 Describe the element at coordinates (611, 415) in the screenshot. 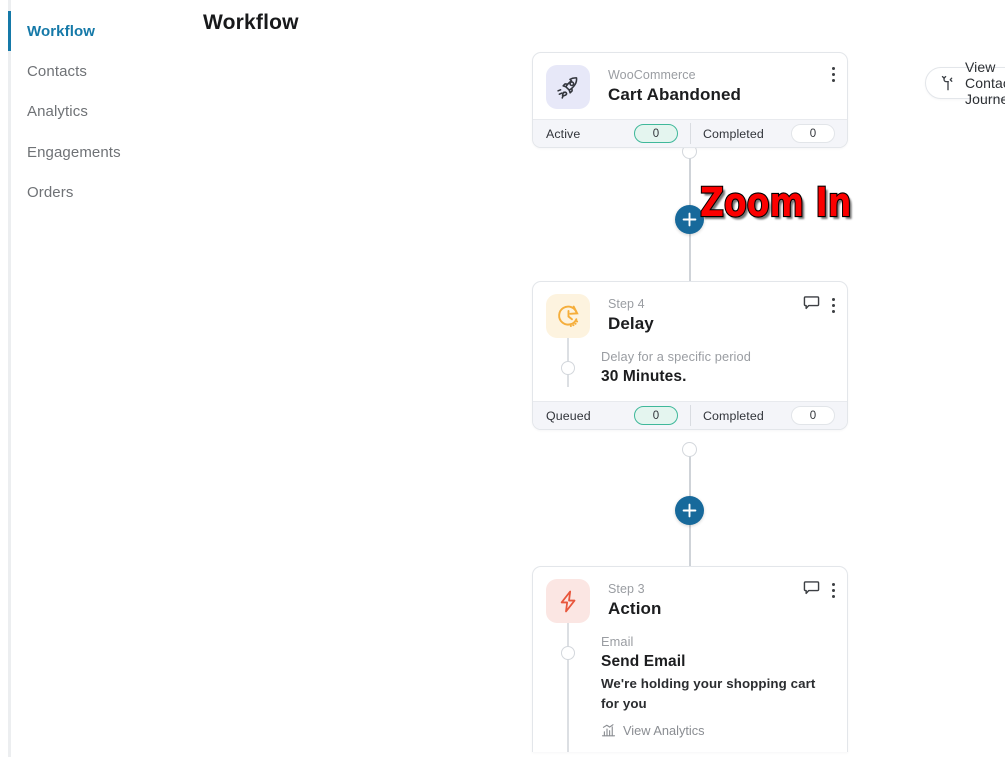

I see `stat-queued: Queued 0` at that location.